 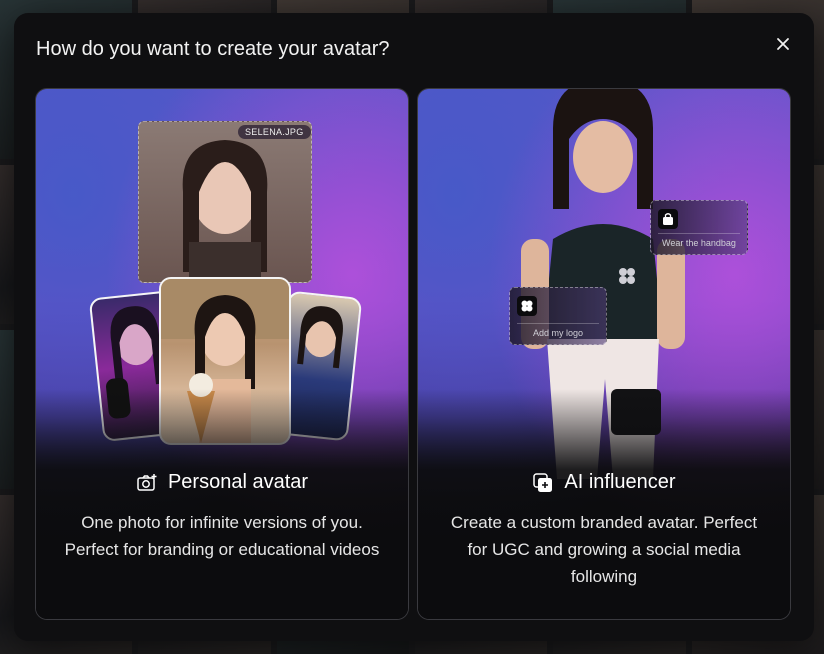 I want to click on wear-handbag-label: Wear the handbag, so click(x=699, y=243).